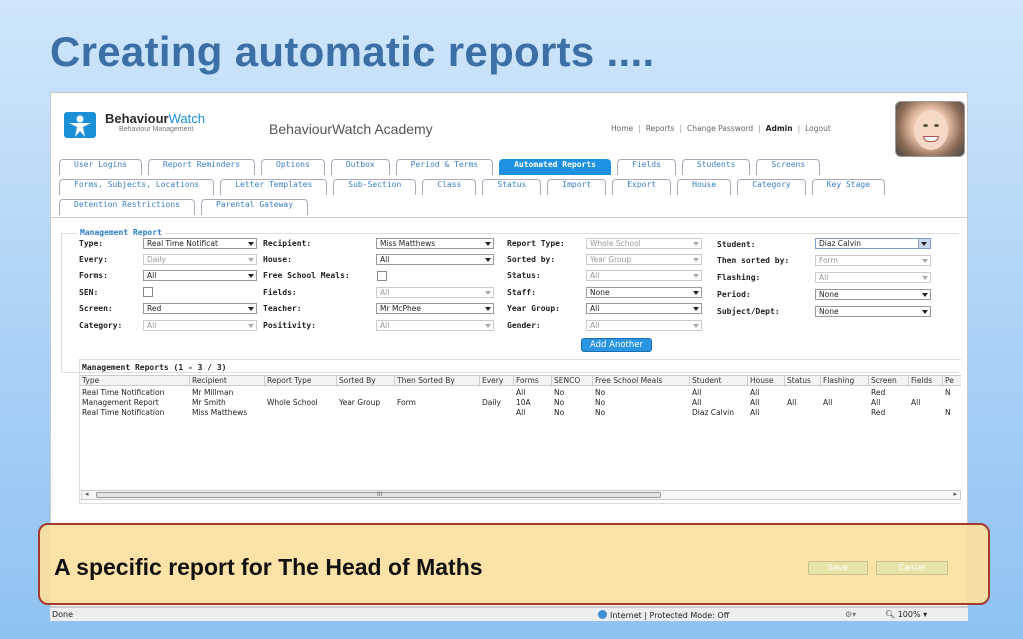  What do you see at coordinates (148, 292) in the screenshot?
I see `sen-checkbox` at bounding box center [148, 292].